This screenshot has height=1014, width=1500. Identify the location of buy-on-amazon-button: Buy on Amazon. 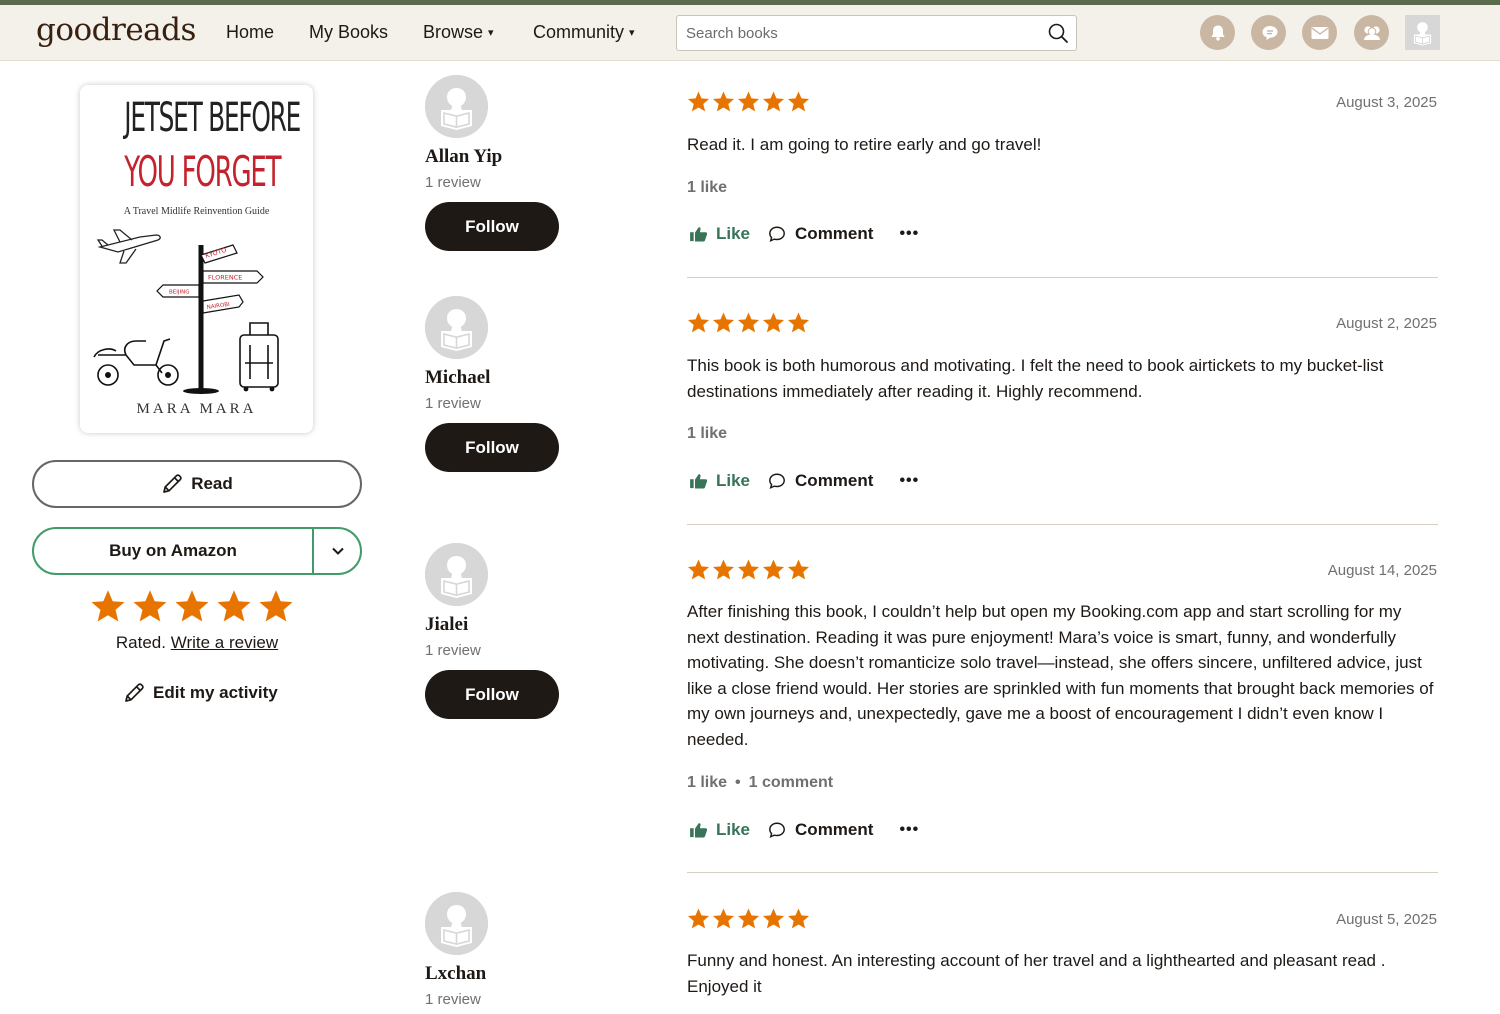
(174, 551).